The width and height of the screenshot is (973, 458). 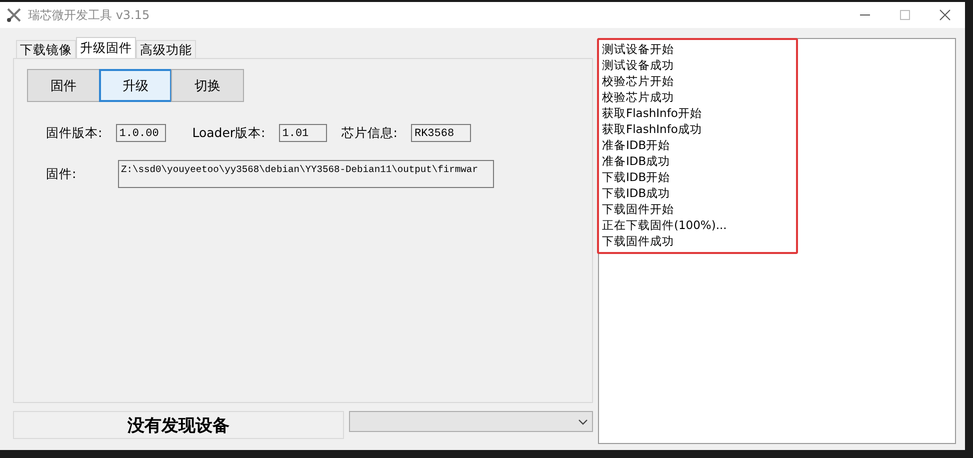 I want to click on log-line: 获取FlashInfo开始, so click(x=652, y=113).